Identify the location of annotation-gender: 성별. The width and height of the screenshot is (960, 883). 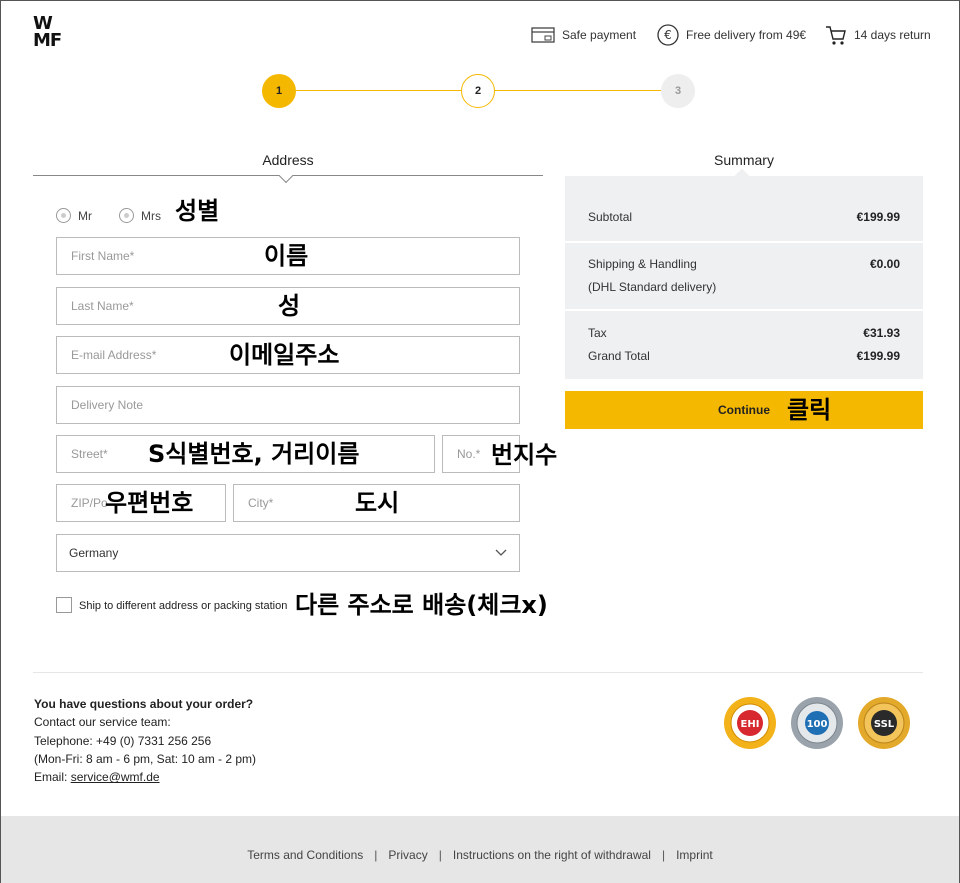
(197, 211).